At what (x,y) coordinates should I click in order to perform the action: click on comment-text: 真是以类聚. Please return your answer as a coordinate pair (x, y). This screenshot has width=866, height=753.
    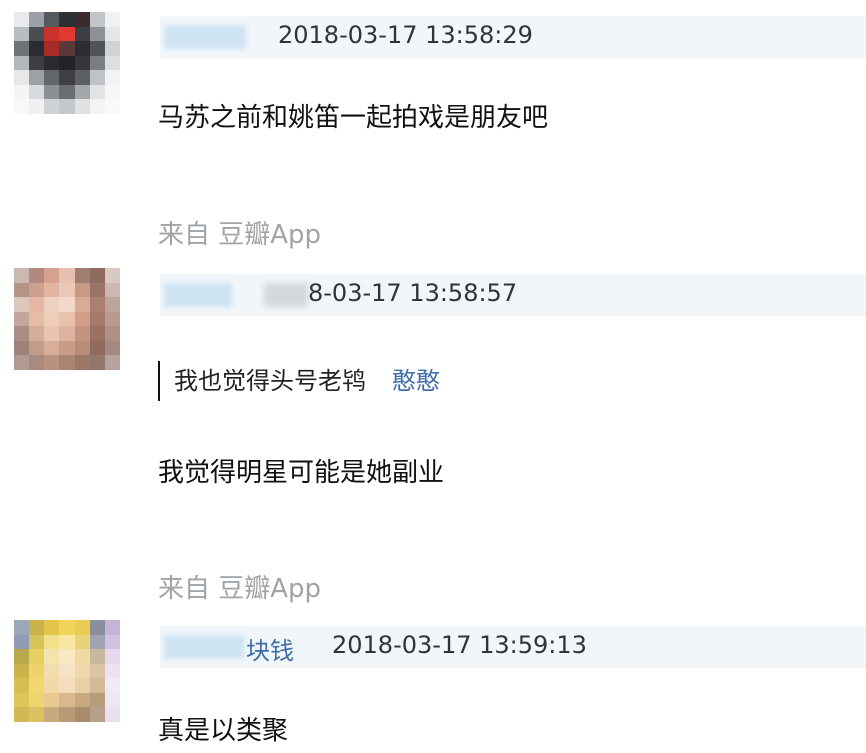
    Looking at the image, I should click on (223, 731).